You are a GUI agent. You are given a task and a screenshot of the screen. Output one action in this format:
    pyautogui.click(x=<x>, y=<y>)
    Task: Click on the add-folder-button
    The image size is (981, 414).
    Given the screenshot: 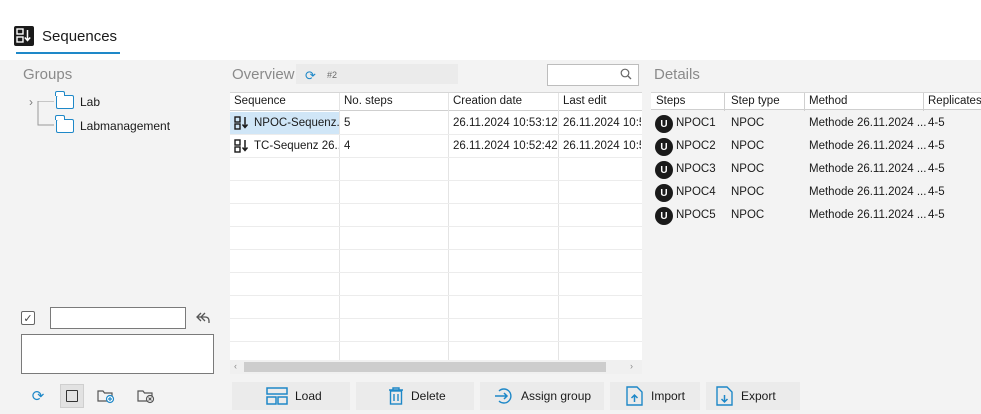 What is the action you would take?
    pyautogui.click(x=106, y=396)
    